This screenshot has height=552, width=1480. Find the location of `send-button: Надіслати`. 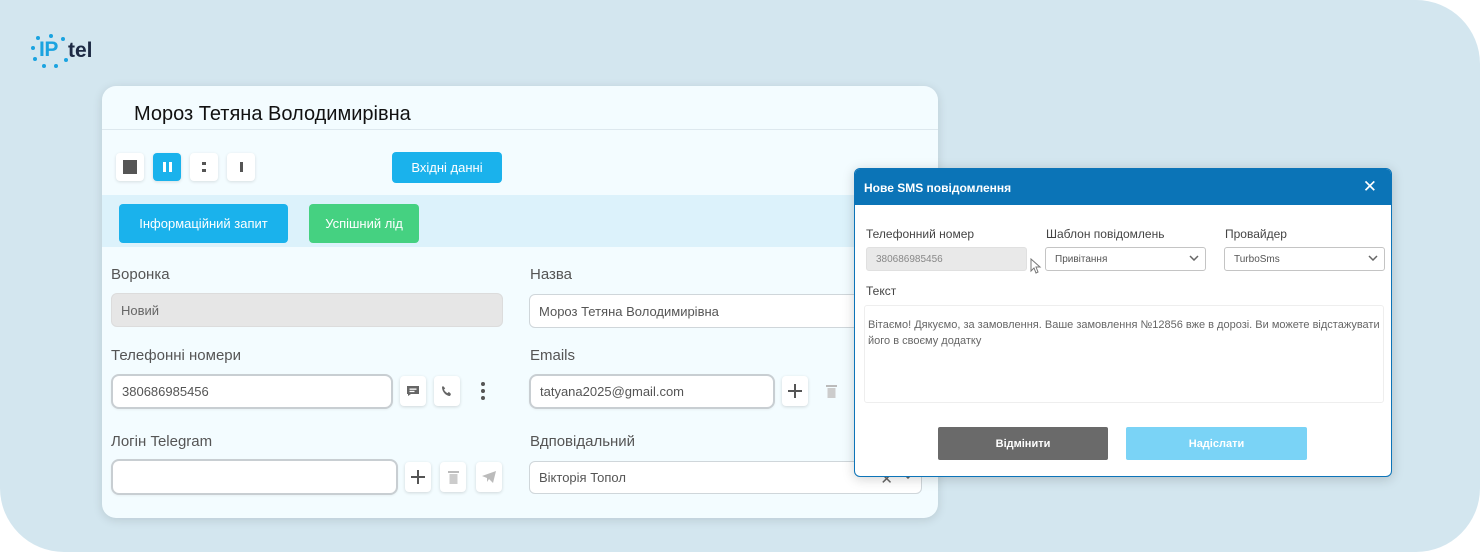

send-button: Надіслати is located at coordinates (1216, 443).